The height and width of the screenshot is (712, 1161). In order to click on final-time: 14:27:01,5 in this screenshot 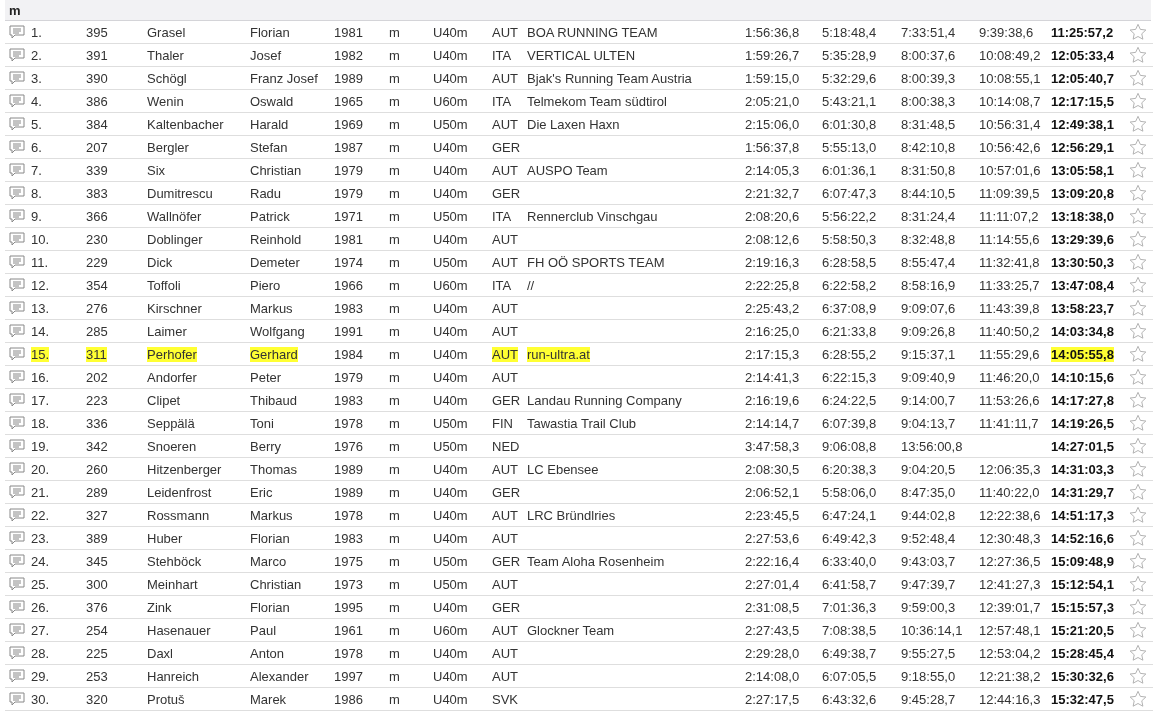, I will do `click(1082, 446)`.